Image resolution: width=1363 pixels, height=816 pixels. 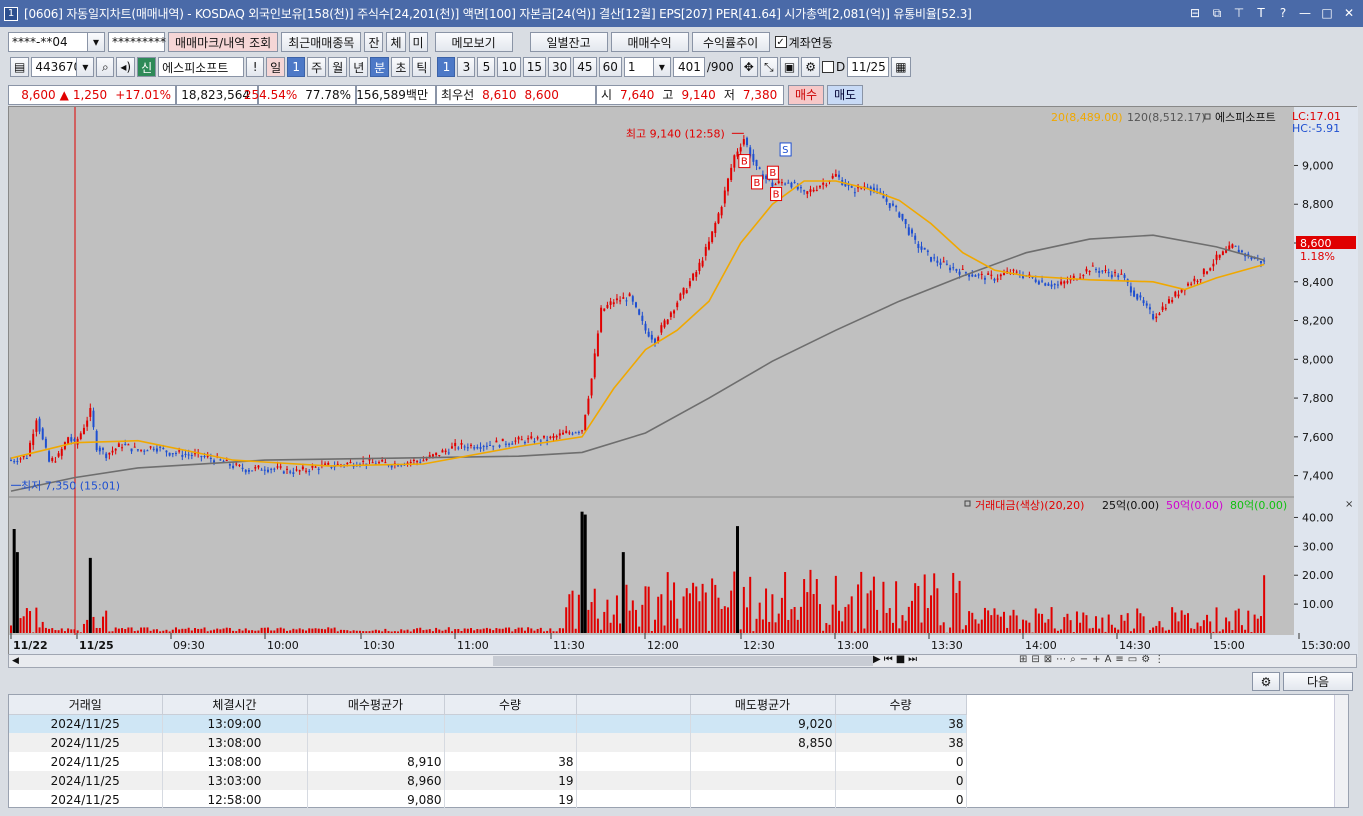 What do you see at coordinates (56, 67) in the screenshot?
I see `stock-code-input: 443670` at bounding box center [56, 67].